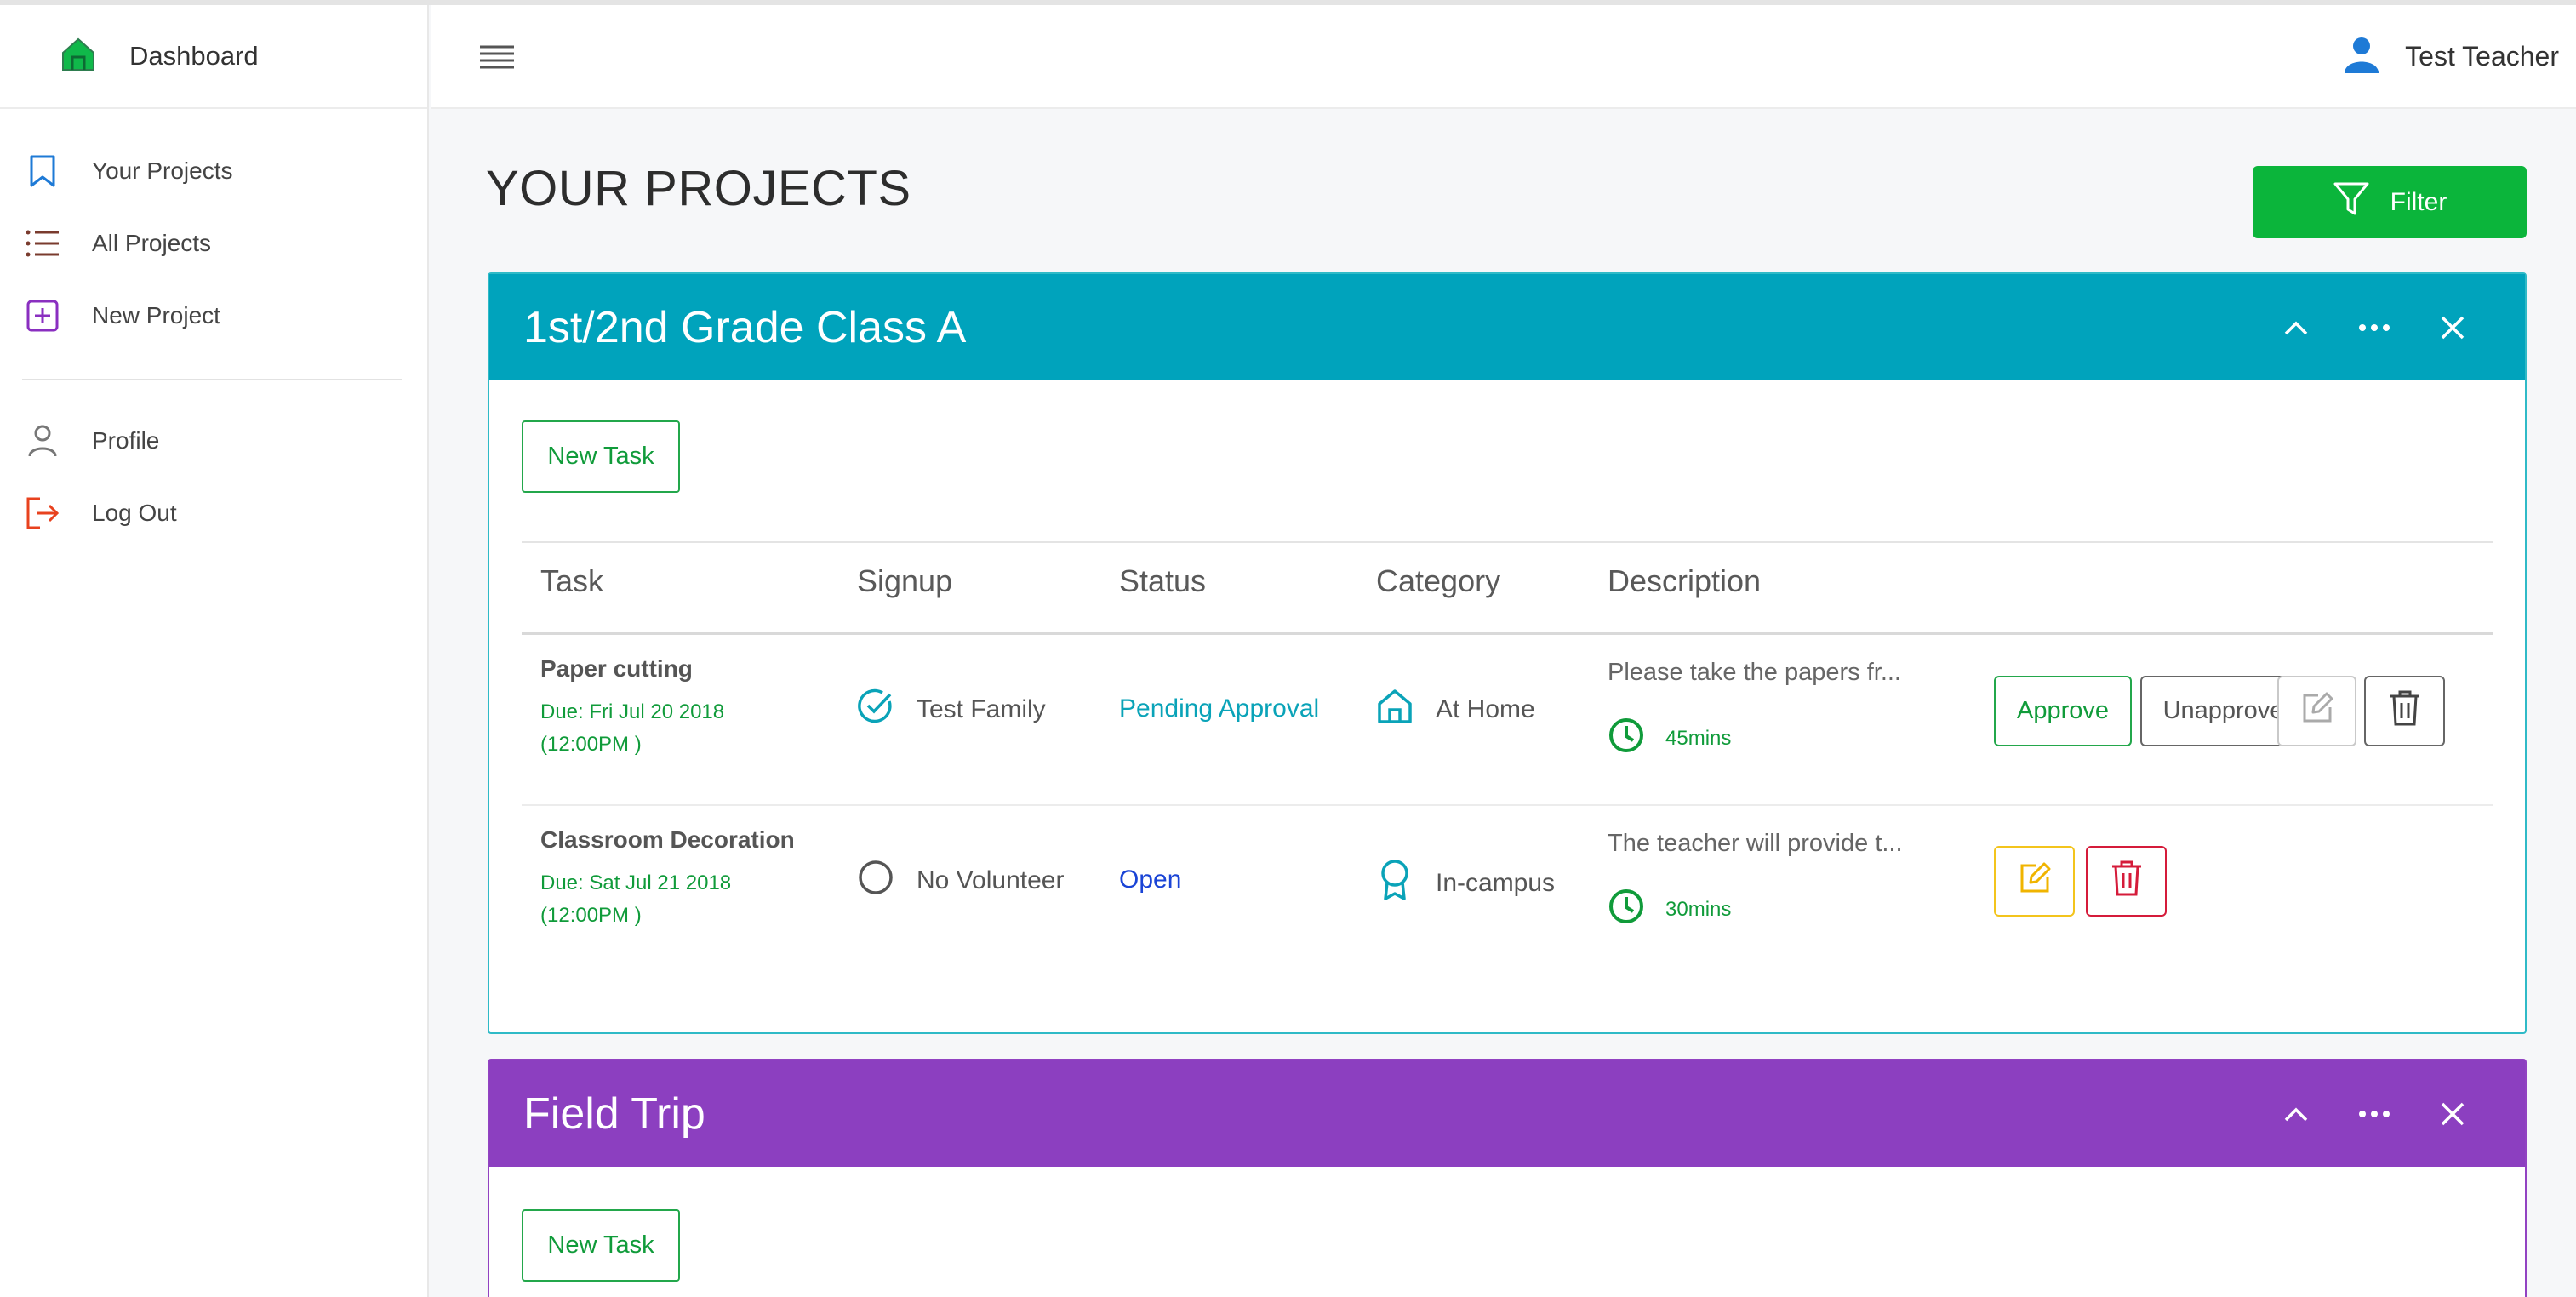 The width and height of the screenshot is (2576, 1297). I want to click on task-duration: 30mins, so click(1669, 910).